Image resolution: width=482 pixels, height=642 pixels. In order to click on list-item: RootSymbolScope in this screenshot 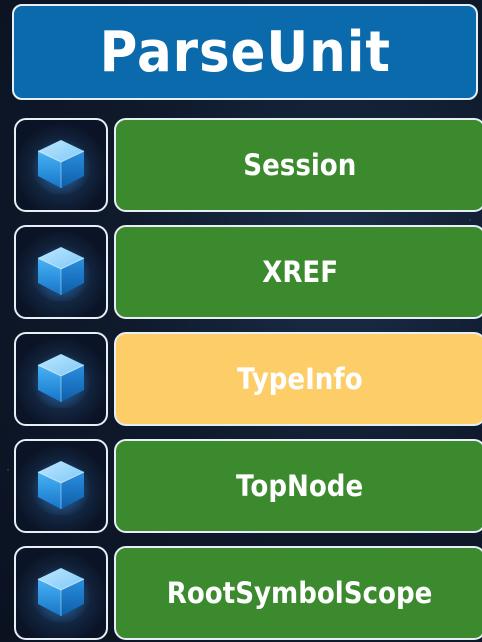, I will do `click(248, 594)`.